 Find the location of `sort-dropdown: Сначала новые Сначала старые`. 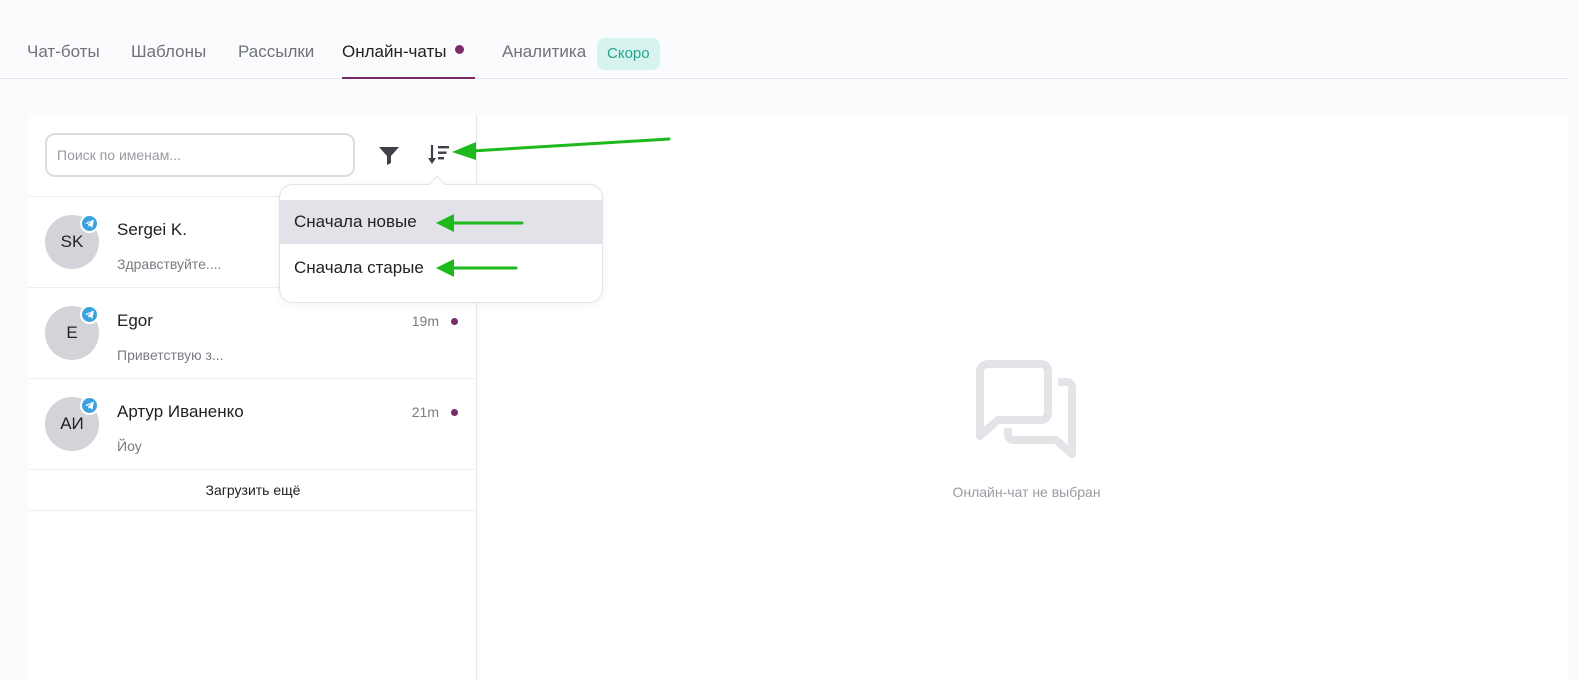

sort-dropdown: Сначала новые Сначала старые is located at coordinates (441, 239).